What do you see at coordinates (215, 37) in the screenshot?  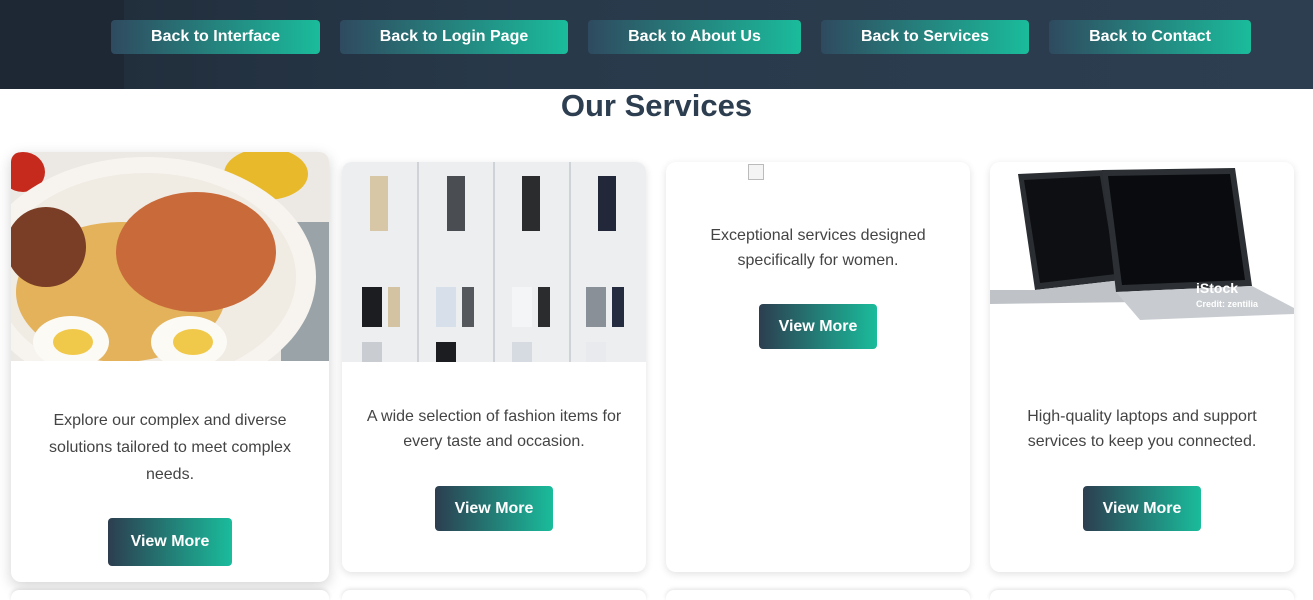 I see `back-to-interface-button: Back to Interface` at bounding box center [215, 37].